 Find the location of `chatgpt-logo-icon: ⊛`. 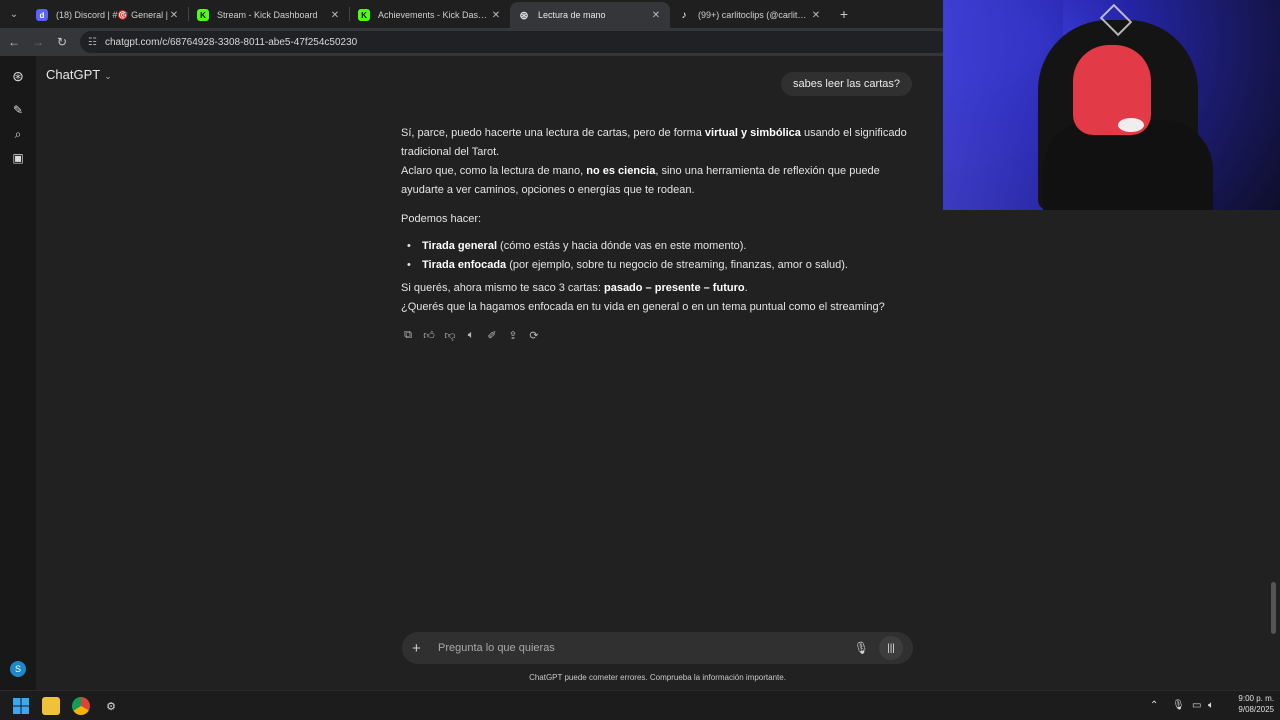

chatgpt-logo-icon: ⊛ is located at coordinates (18, 76).